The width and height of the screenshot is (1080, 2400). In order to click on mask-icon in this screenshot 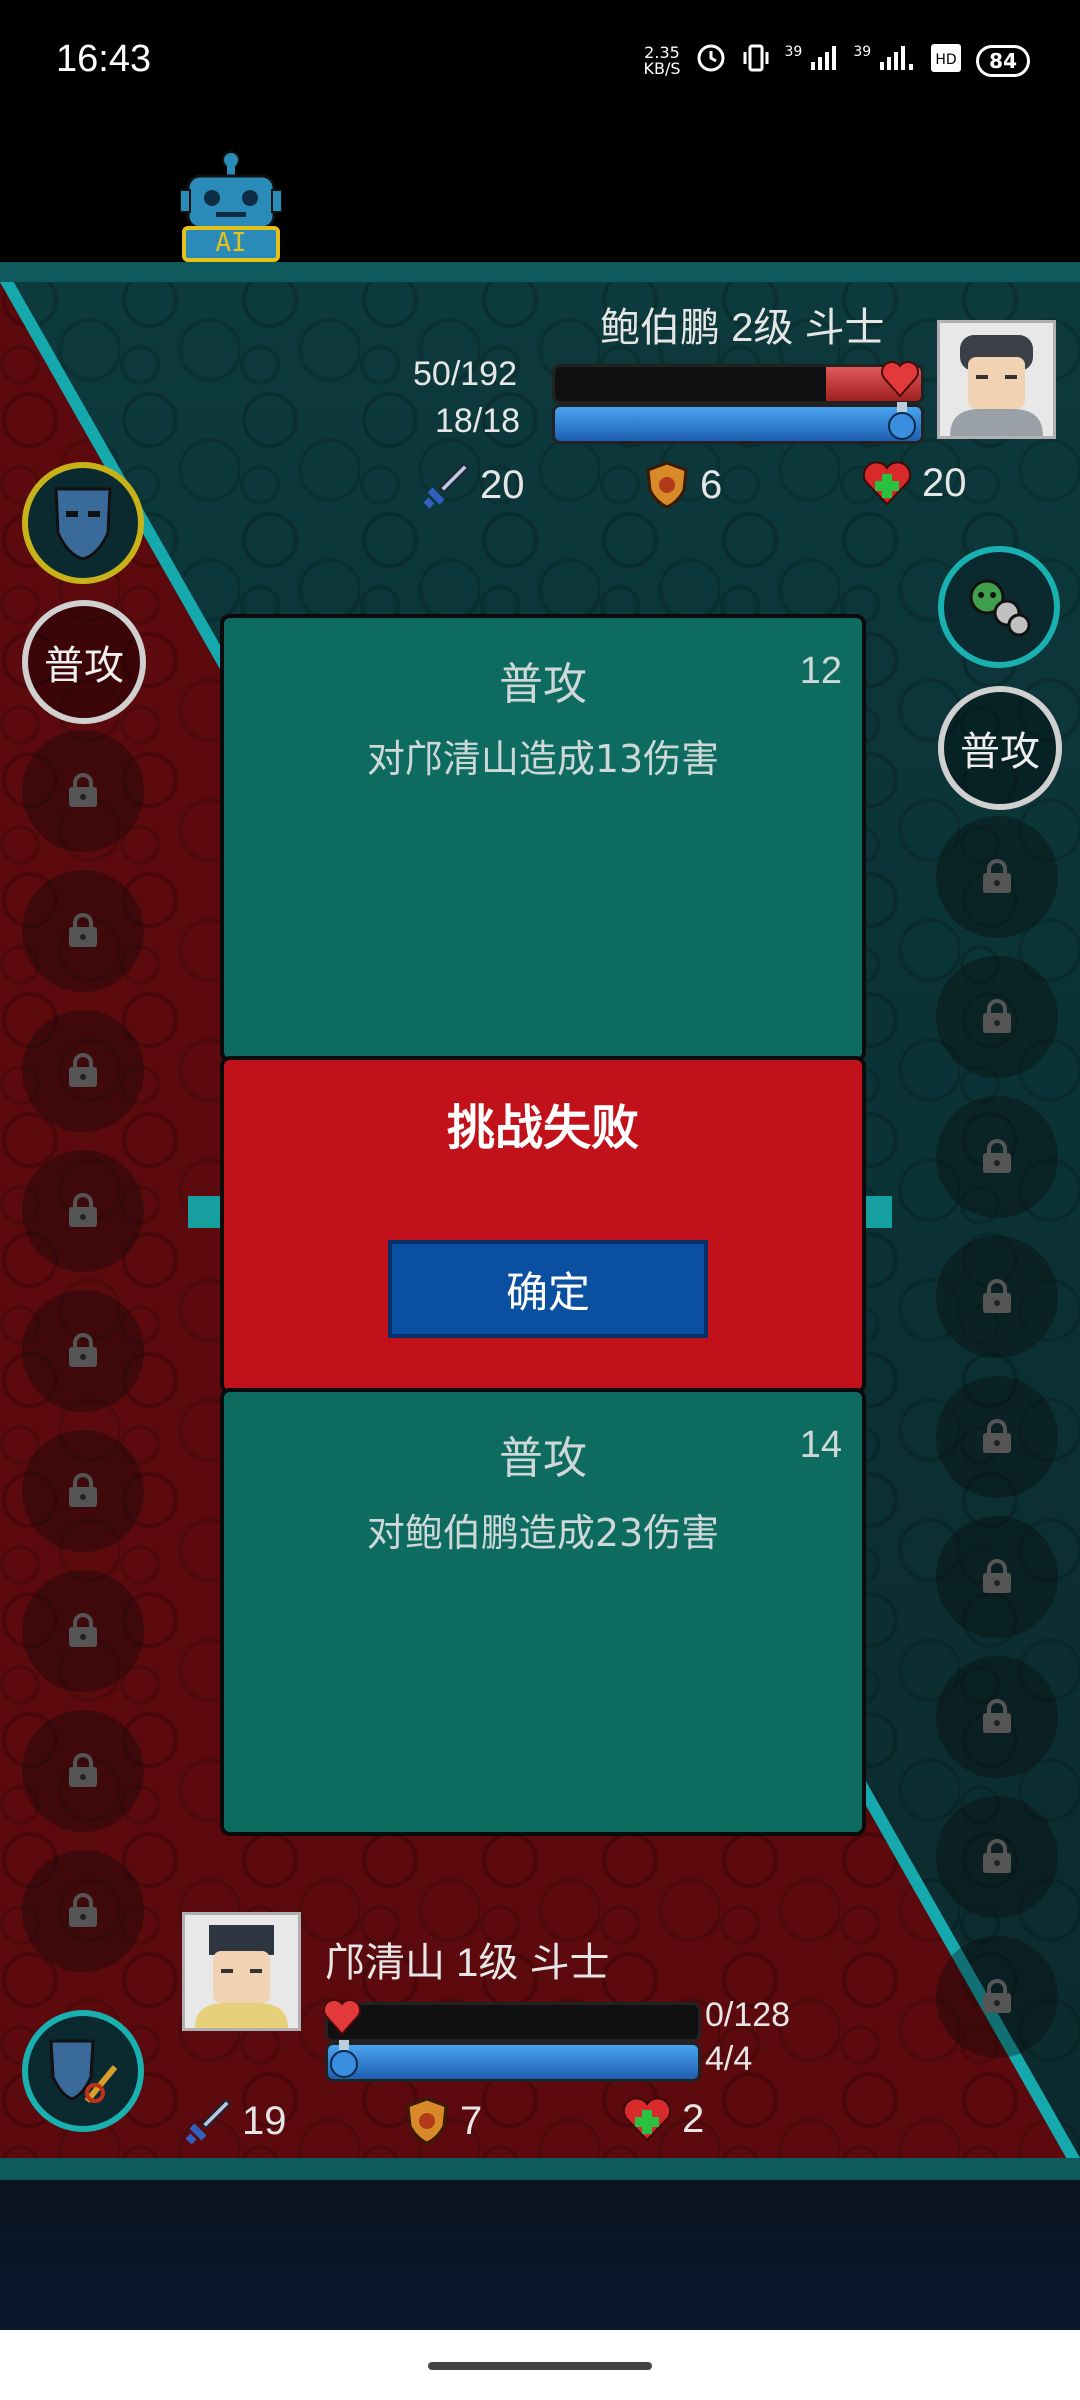, I will do `click(83, 524)`.